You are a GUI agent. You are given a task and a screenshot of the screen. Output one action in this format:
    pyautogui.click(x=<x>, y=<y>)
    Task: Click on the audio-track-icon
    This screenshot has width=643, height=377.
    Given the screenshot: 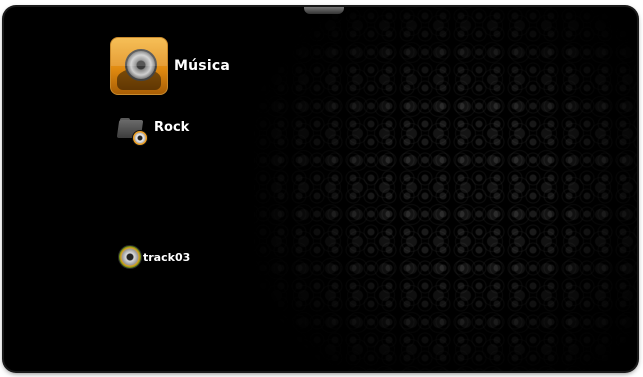 What is the action you would take?
    pyautogui.click(x=130, y=257)
    